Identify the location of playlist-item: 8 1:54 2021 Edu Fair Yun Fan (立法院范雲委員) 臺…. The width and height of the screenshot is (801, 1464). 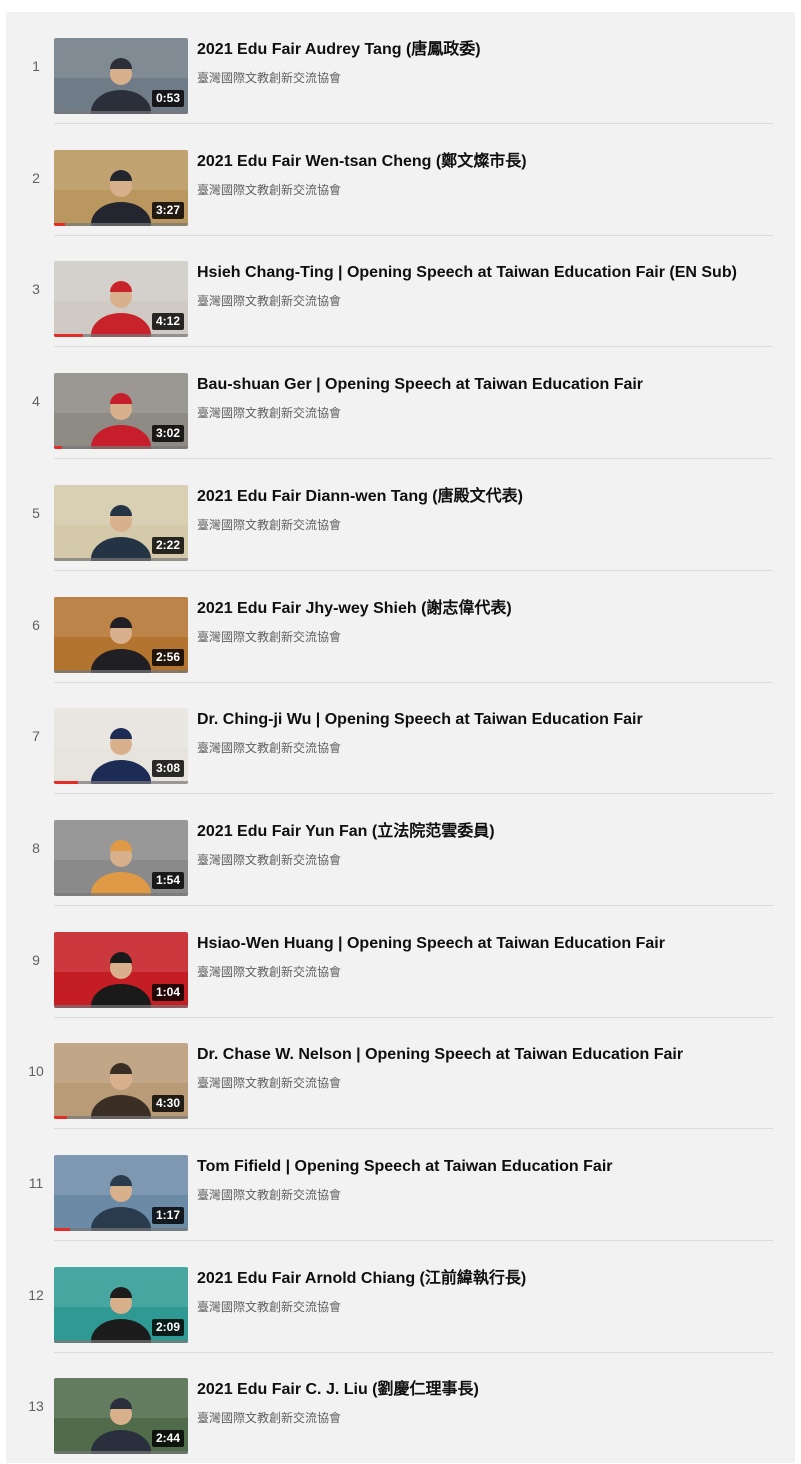
(400, 850).